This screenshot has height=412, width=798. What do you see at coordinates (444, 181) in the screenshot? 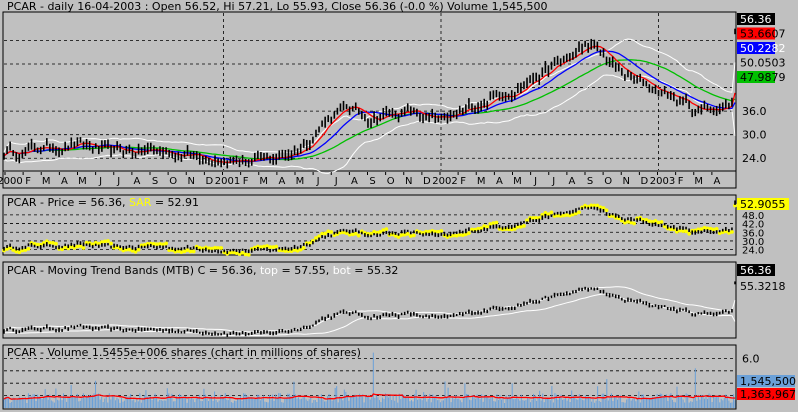
I see `x-tick-label: 2002` at bounding box center [444, 181].